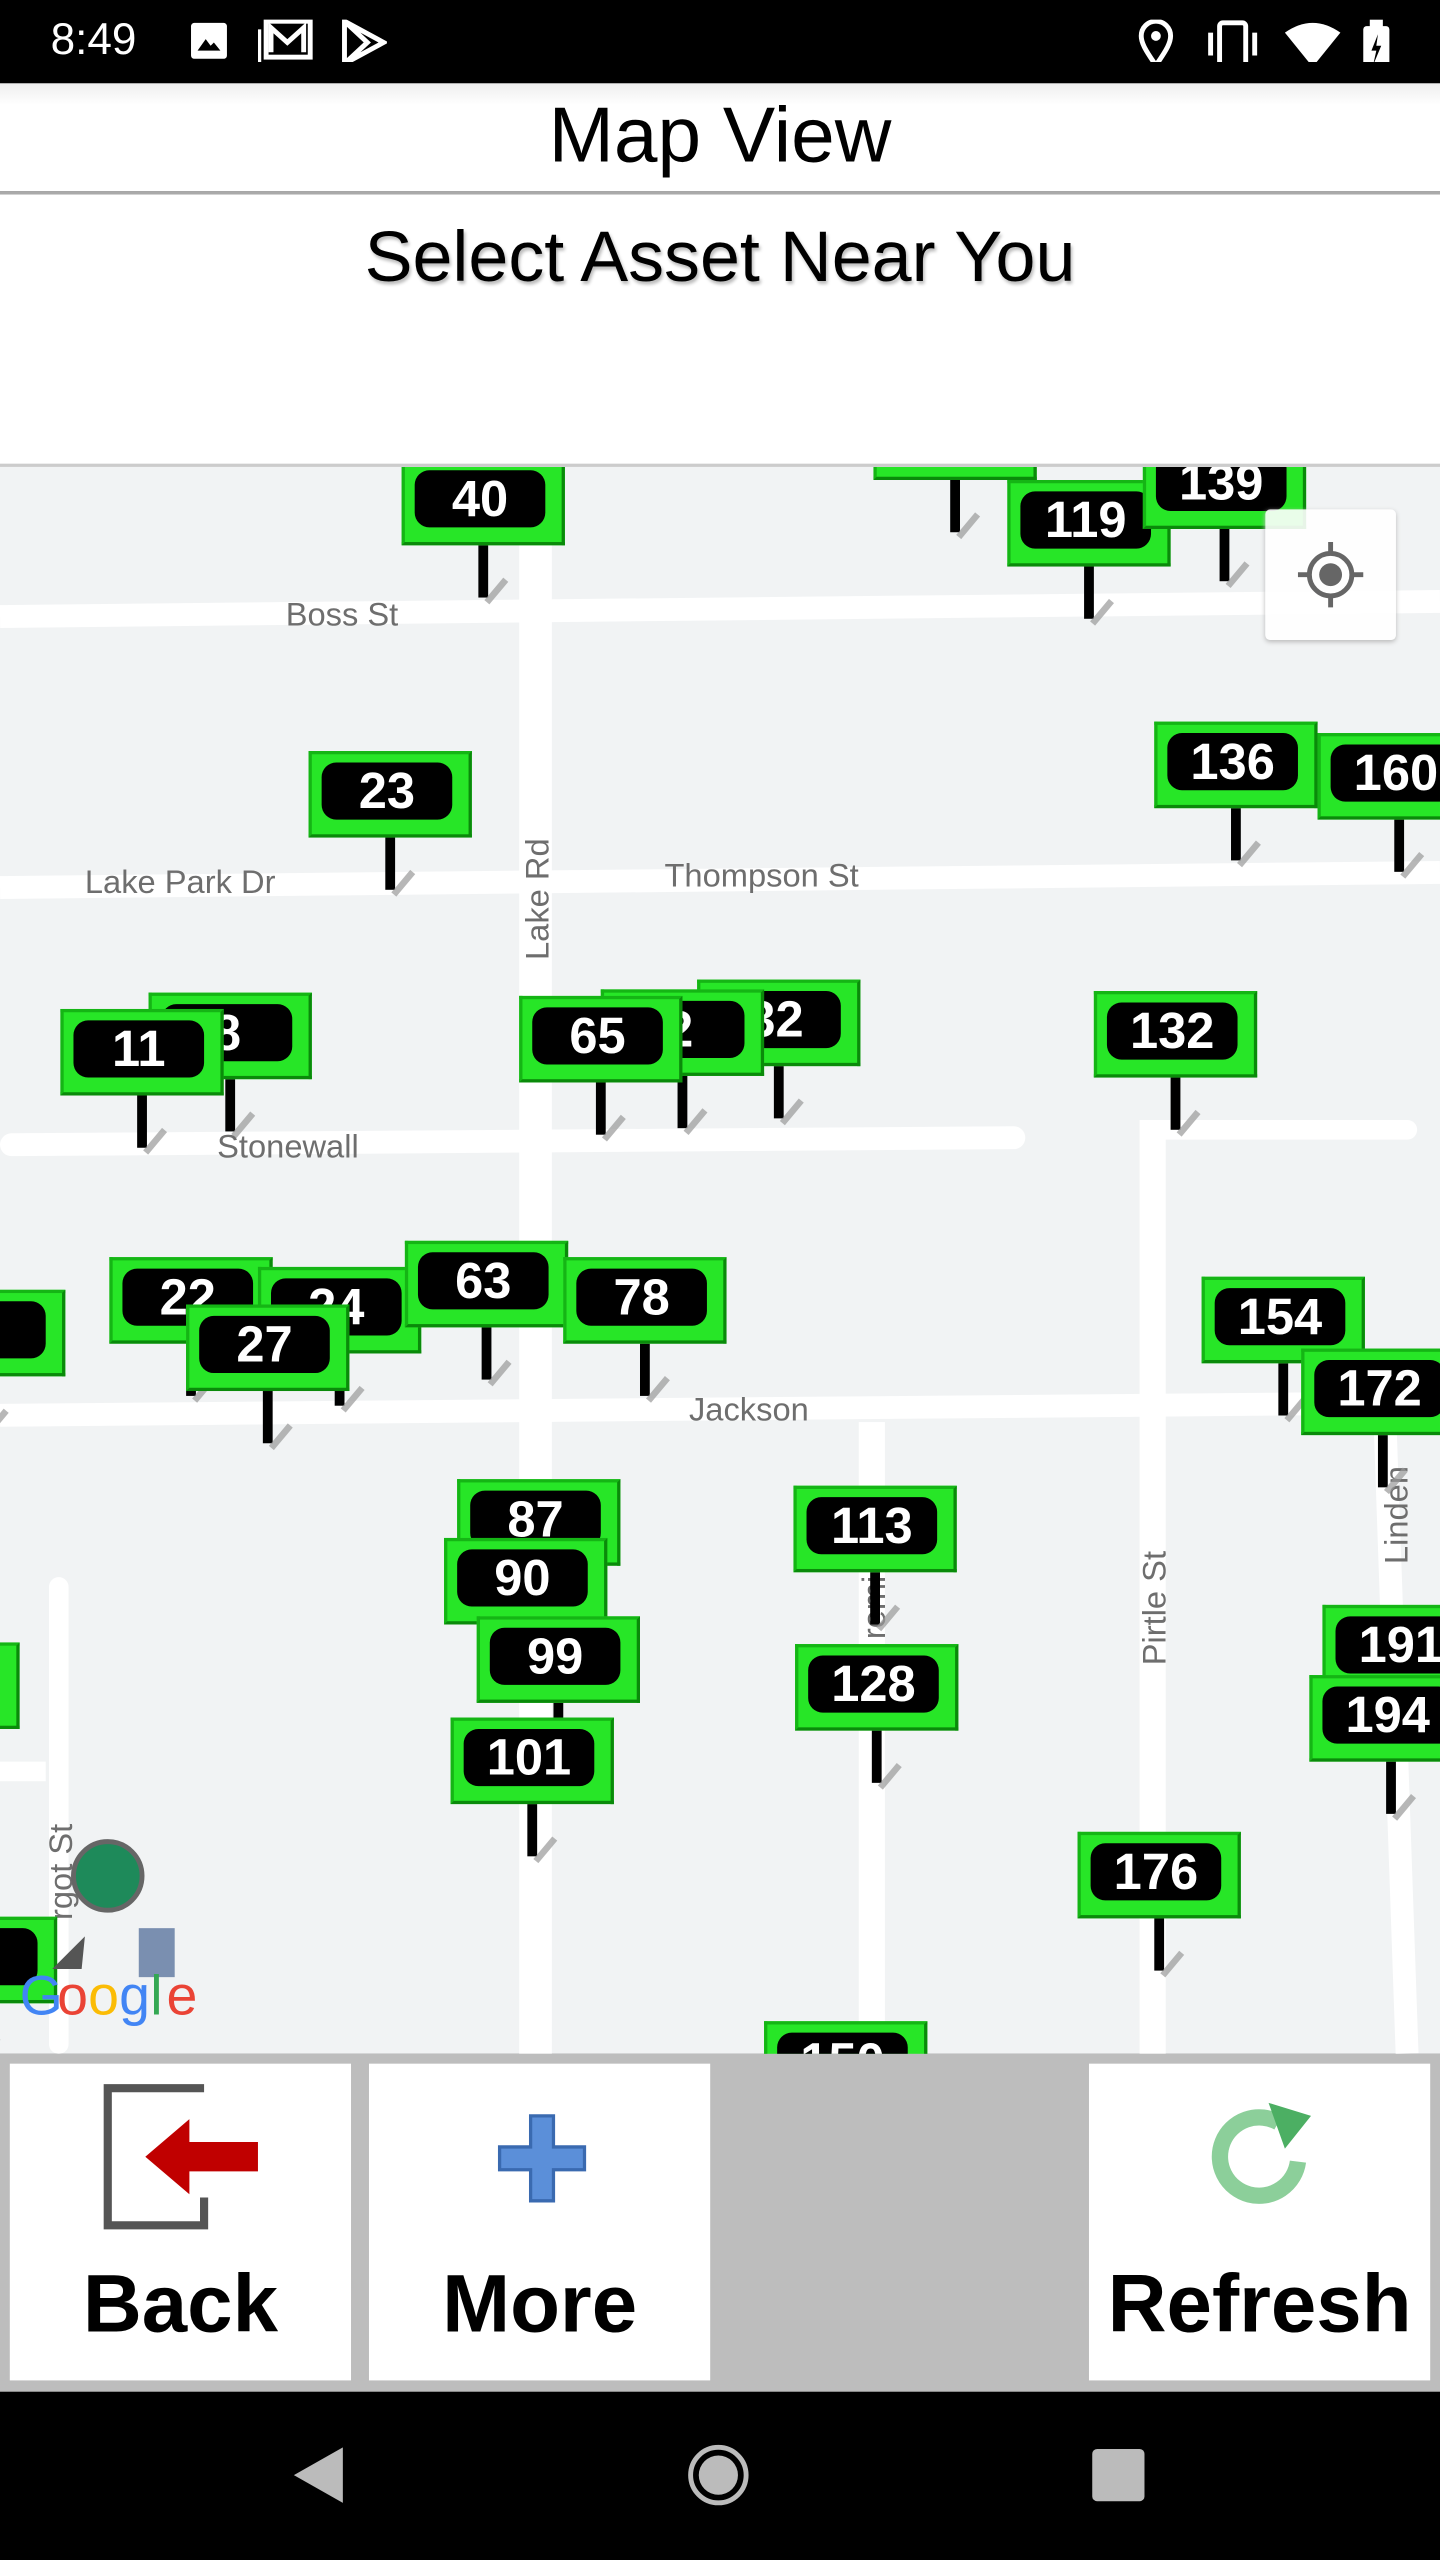  What do you see at coordinates (108, 1933) in the screenshot?
I see `google-logo: G o o g l e` at bounding box center [108, 1933].